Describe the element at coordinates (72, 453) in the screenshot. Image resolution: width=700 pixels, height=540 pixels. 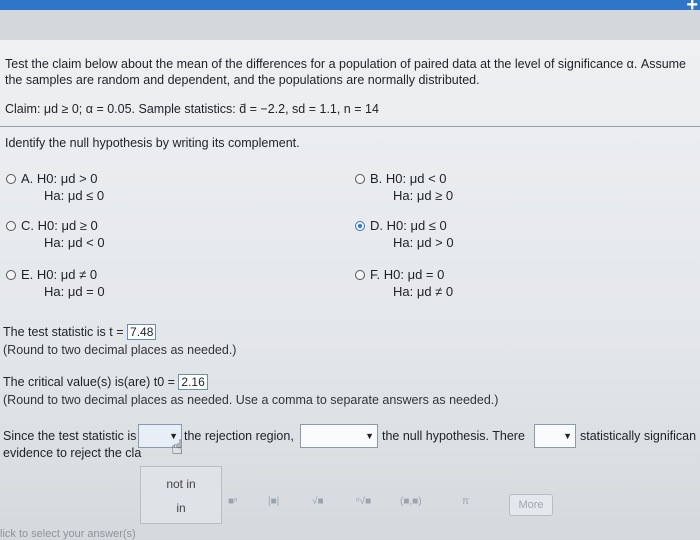
I see `conclusion-evidence: evidence to reject the cla` at that location.